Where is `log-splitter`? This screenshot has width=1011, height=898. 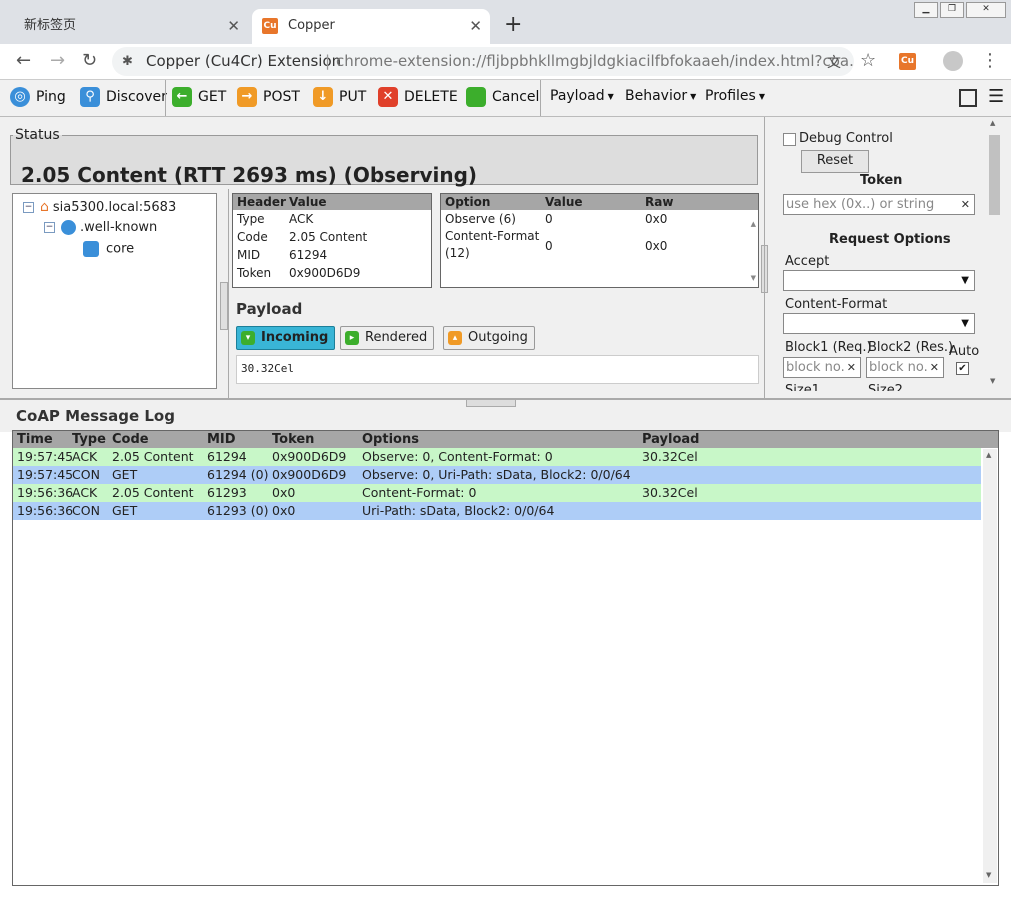 log-splitter is located at coordinates (491, 403).